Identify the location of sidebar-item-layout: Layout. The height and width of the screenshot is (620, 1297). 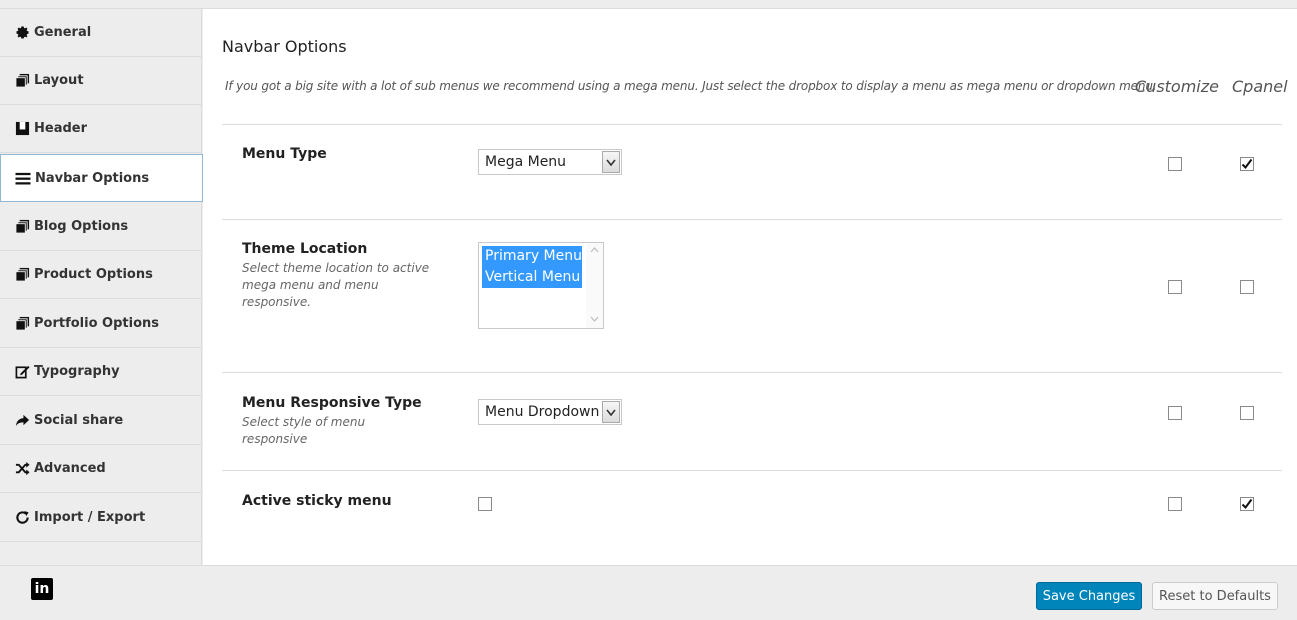
(101, 81).